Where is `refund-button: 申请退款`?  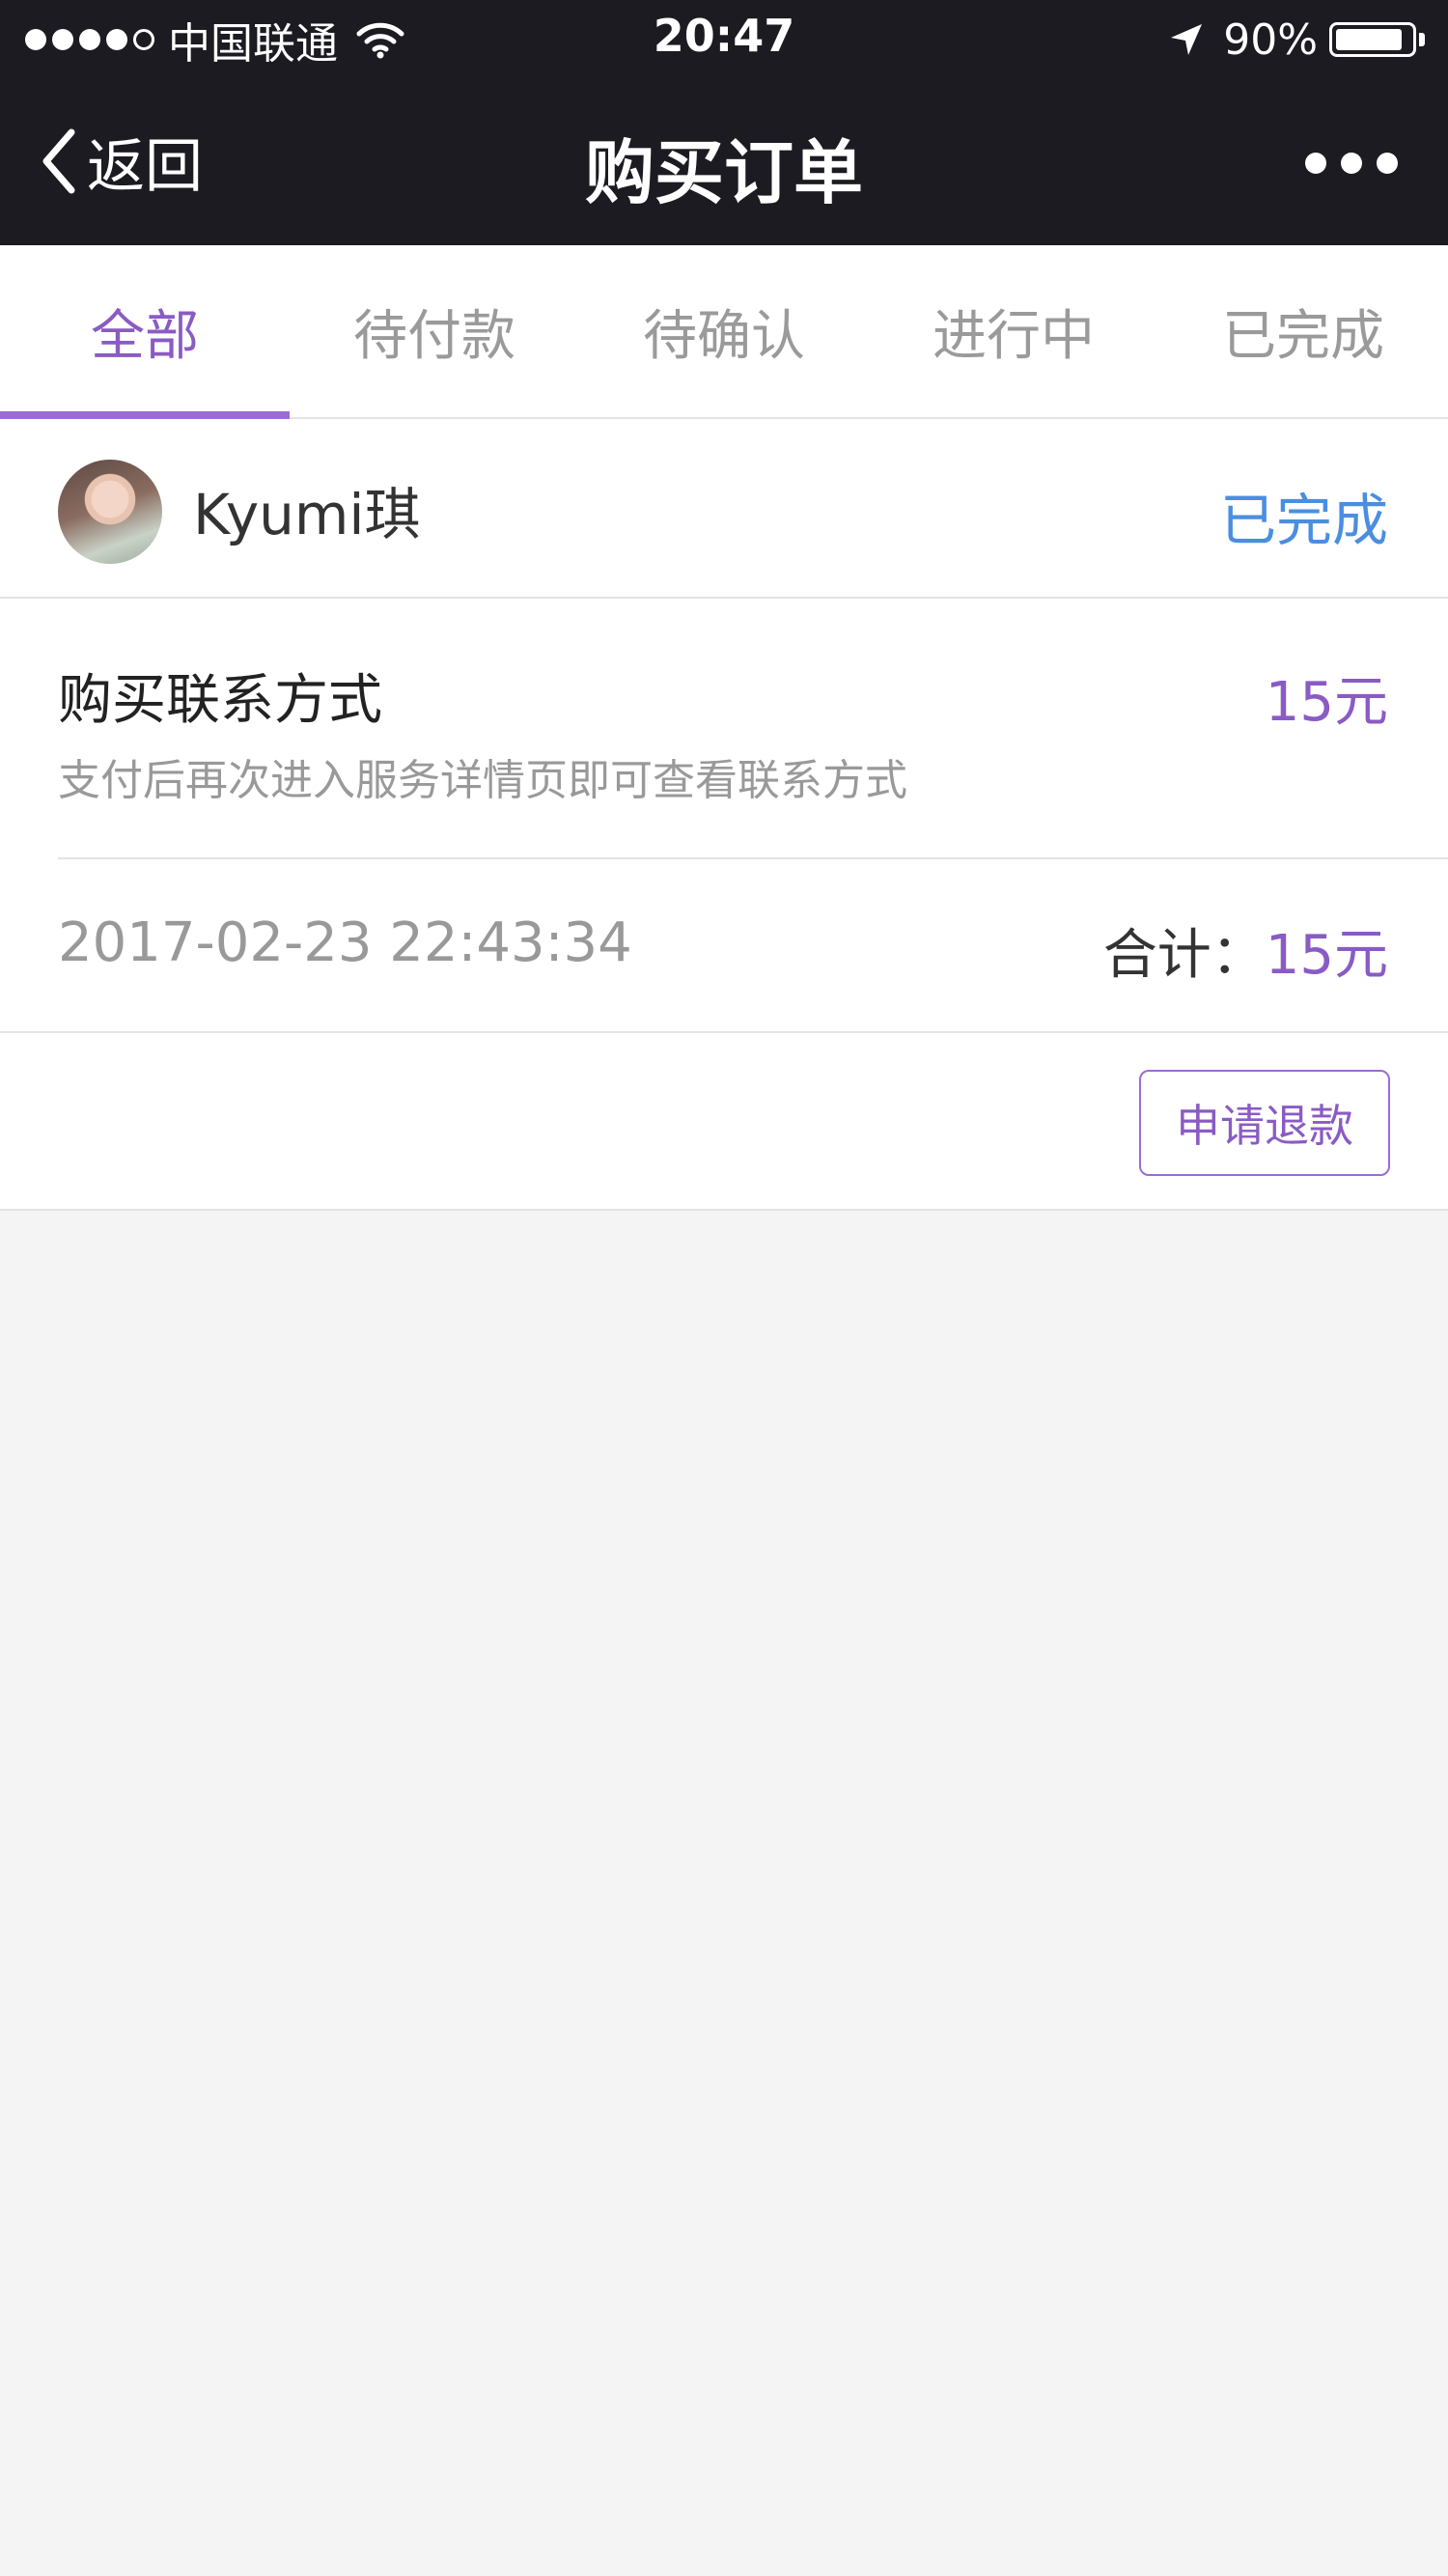 refund-button: 申请退款 is located at coordinates (1264, 1123).